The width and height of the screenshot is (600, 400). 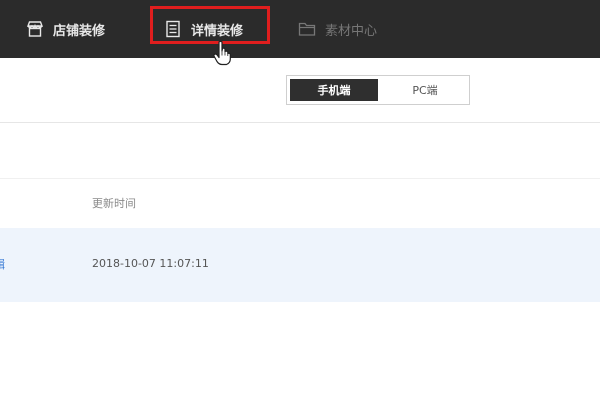 I want to click on nav-detail-decoration-label: 详情装修, so click(x=217, y=31).